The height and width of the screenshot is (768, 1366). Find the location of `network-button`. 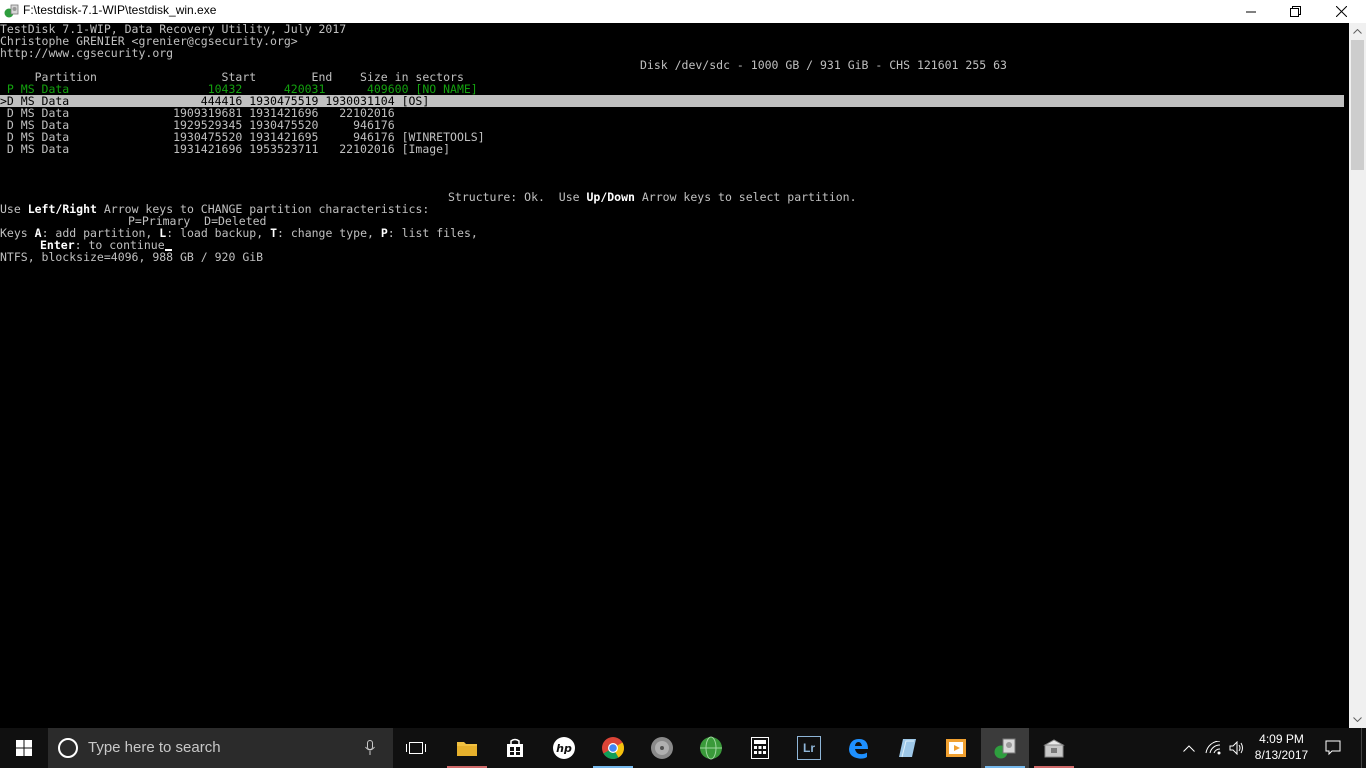

network-button is located at coordinates (1213, 748).